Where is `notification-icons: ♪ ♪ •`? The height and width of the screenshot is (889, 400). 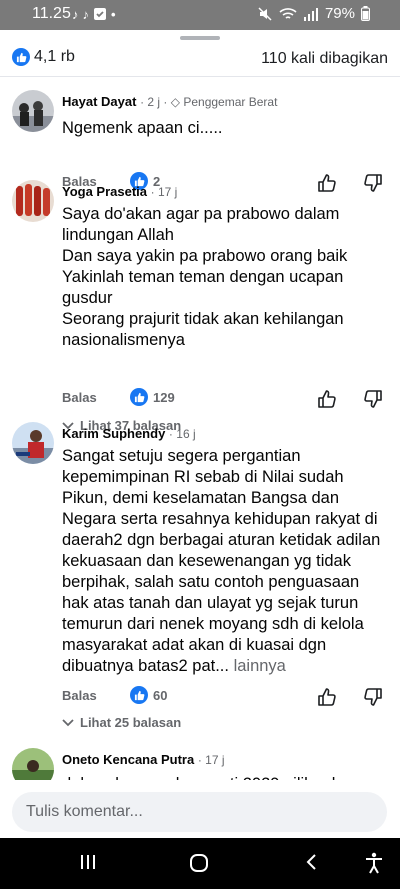 notification-icons: ♪ ♪ • is located at coordinates (94, 14).